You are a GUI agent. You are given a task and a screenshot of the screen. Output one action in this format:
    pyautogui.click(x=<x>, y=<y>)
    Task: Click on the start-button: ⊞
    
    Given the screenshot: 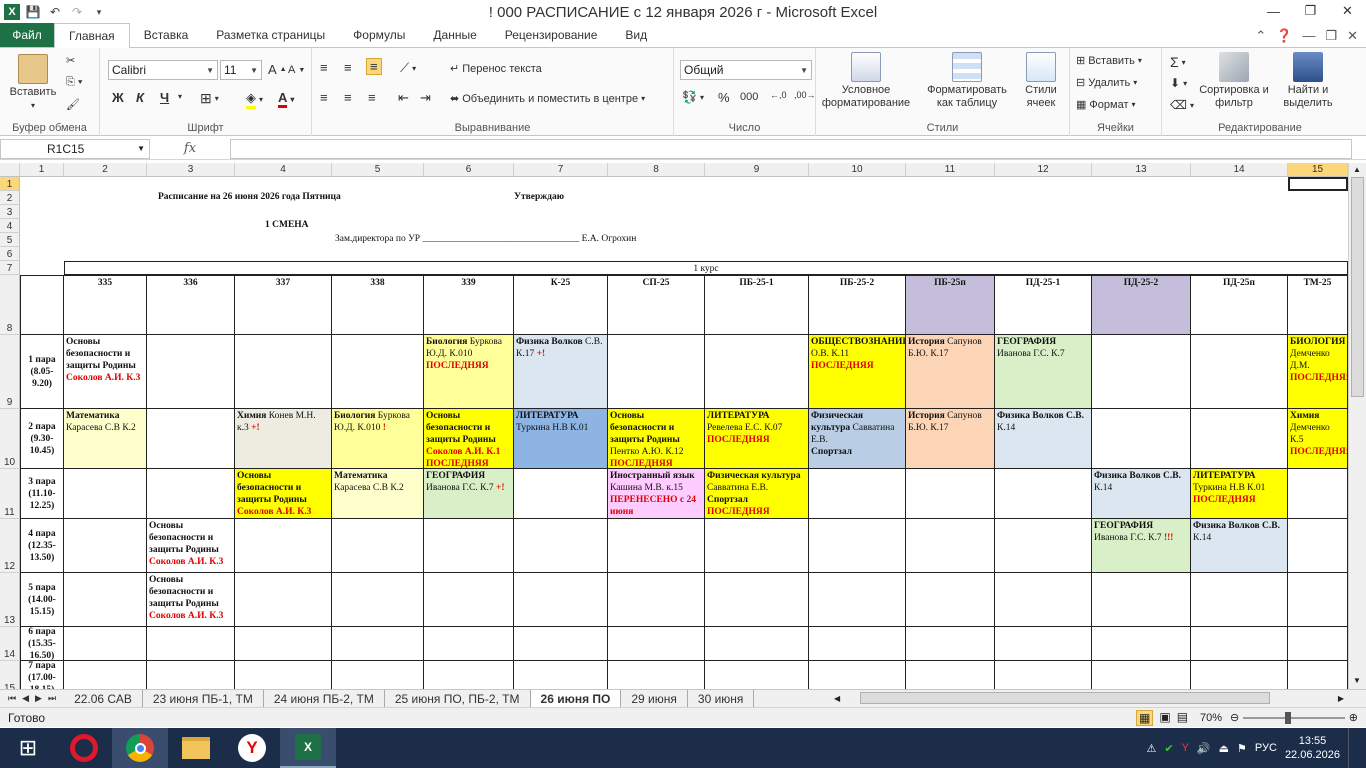 What is the action you would take?
    pyautogui.click(x=28, y=748)
    